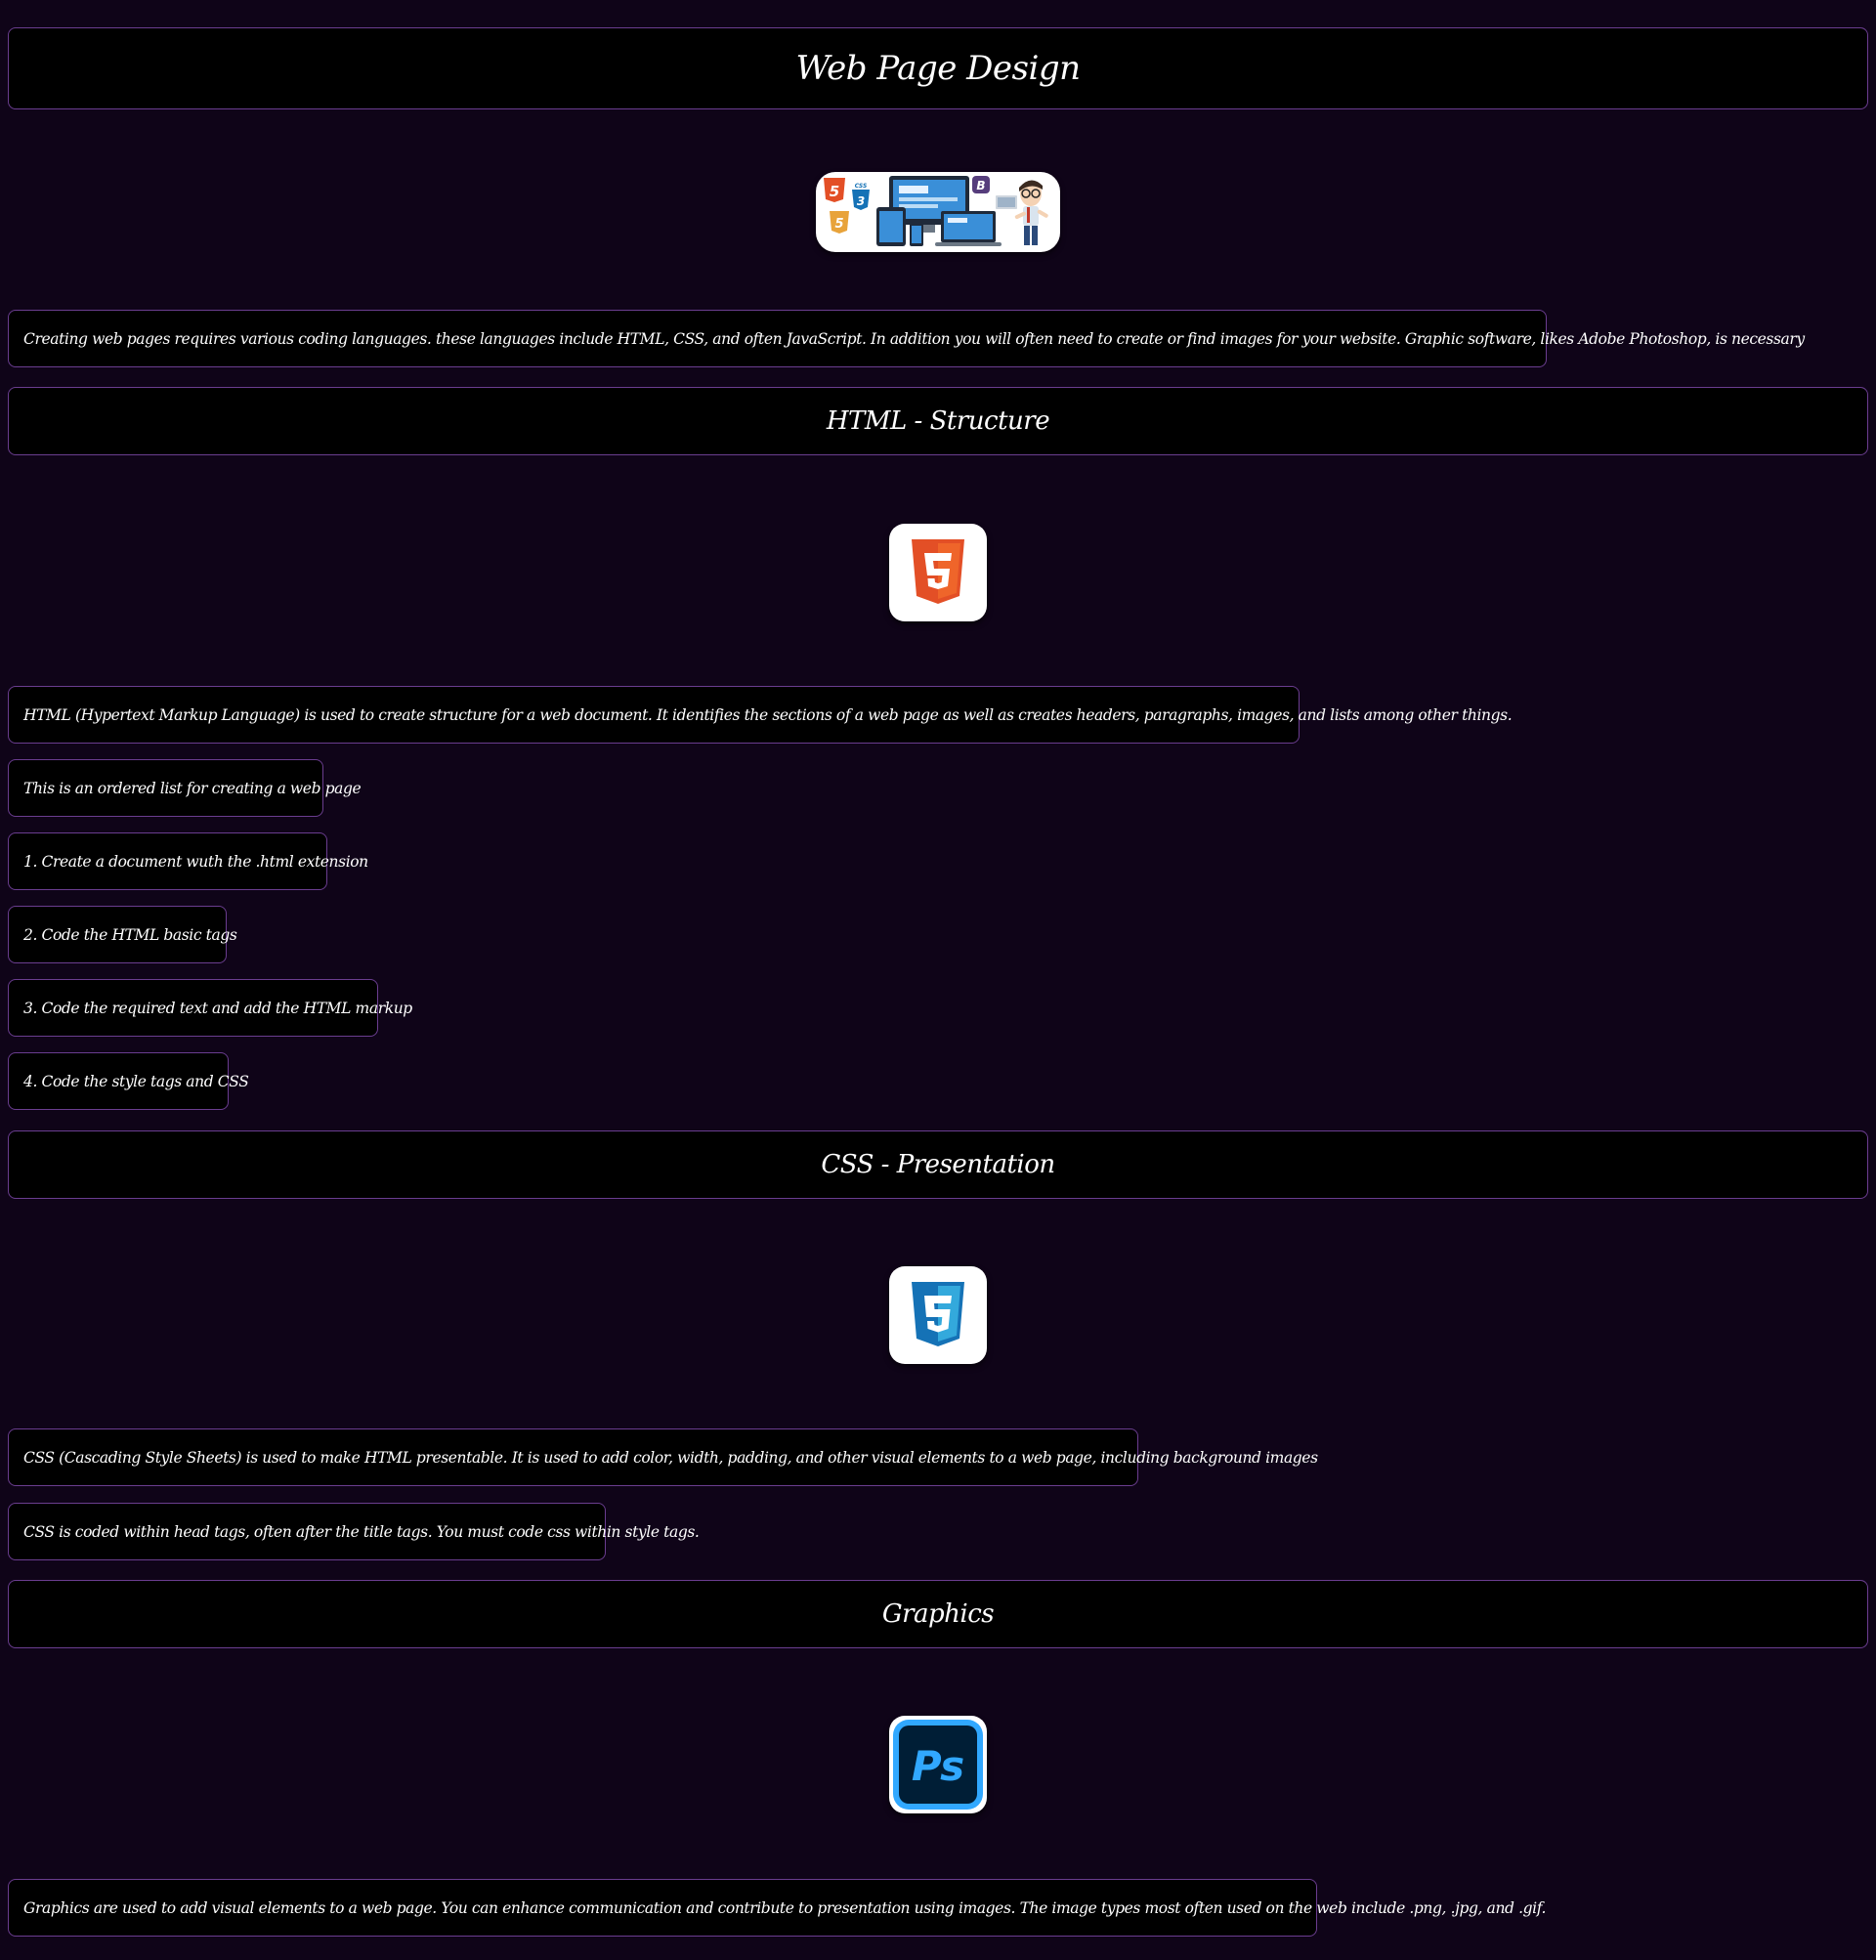  I want to click on bootstrap-icon: B, so click(981, 184).